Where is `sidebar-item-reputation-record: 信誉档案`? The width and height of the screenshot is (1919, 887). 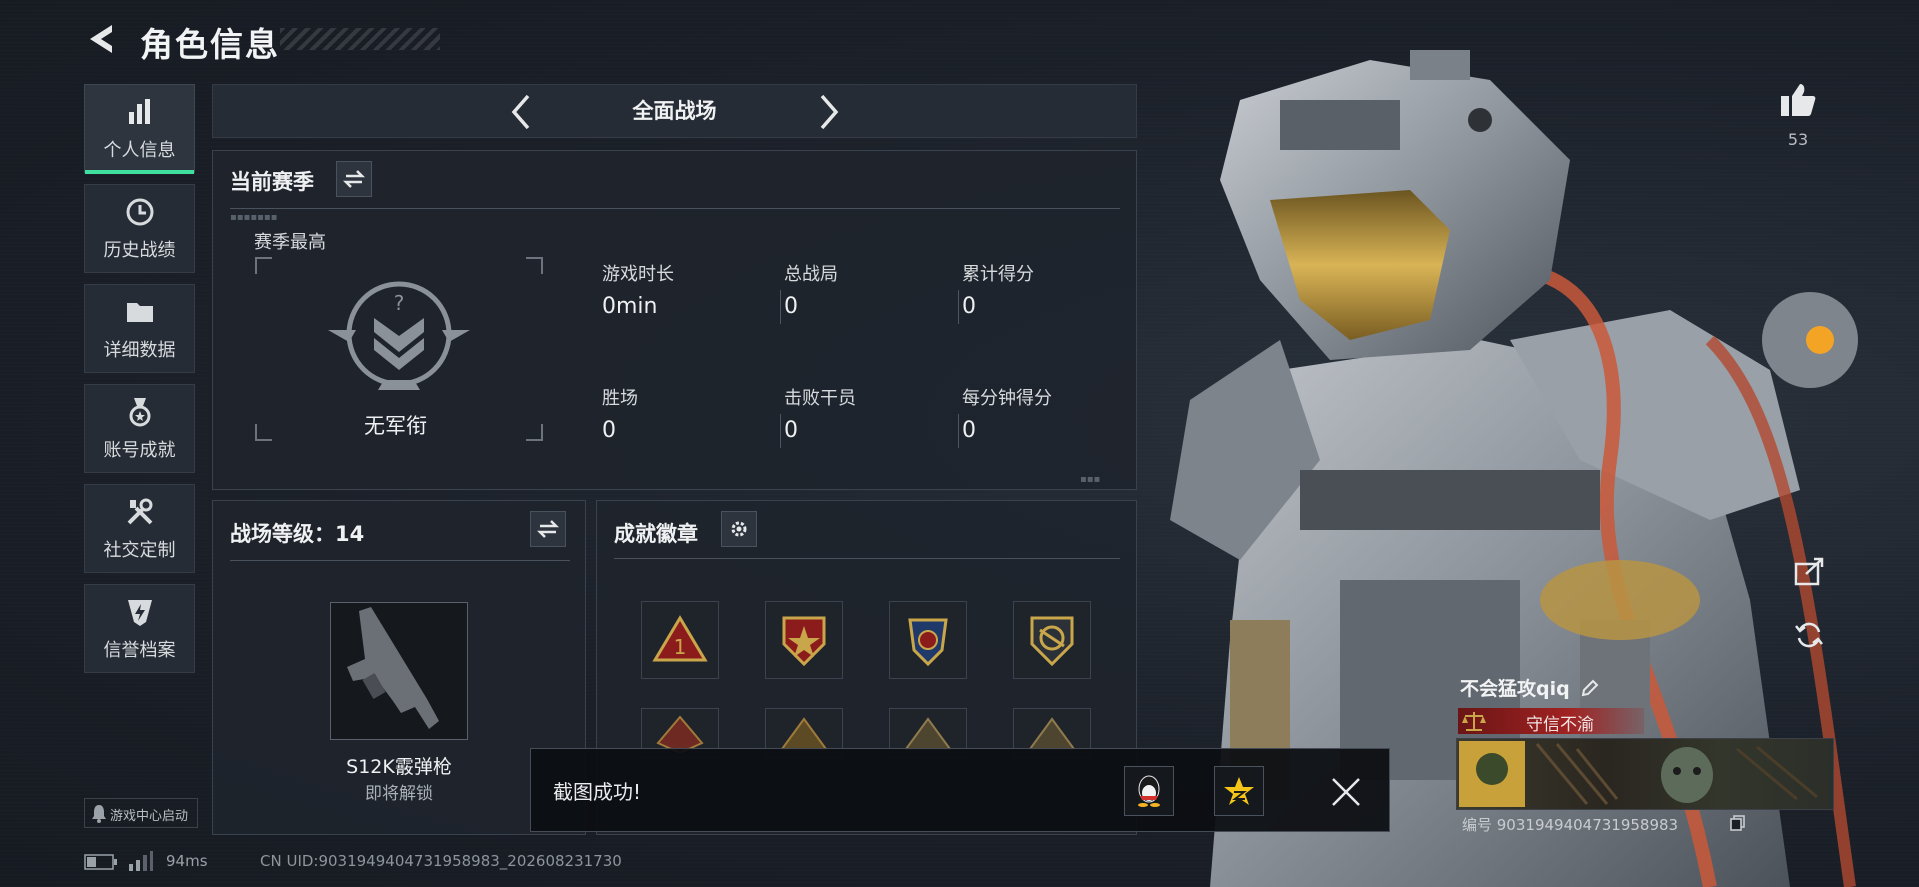
sidebar-item-reputation-record: 信誉档案 is located at coordinates (139, 628).